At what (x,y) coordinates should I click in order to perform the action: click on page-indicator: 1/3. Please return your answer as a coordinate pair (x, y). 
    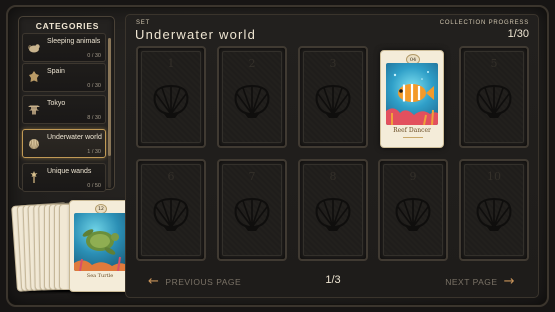
    Looking at the image, I should click on (333, 280).